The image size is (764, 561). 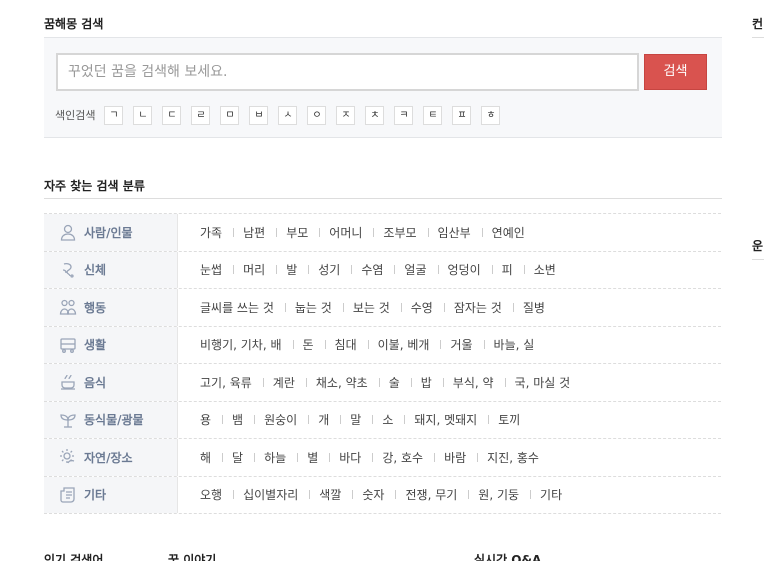 What do you see at coordinates (519, 457) in the screenshot?
I see `category-item-link: 지진, 홍수` at bounding box center [519, 457].